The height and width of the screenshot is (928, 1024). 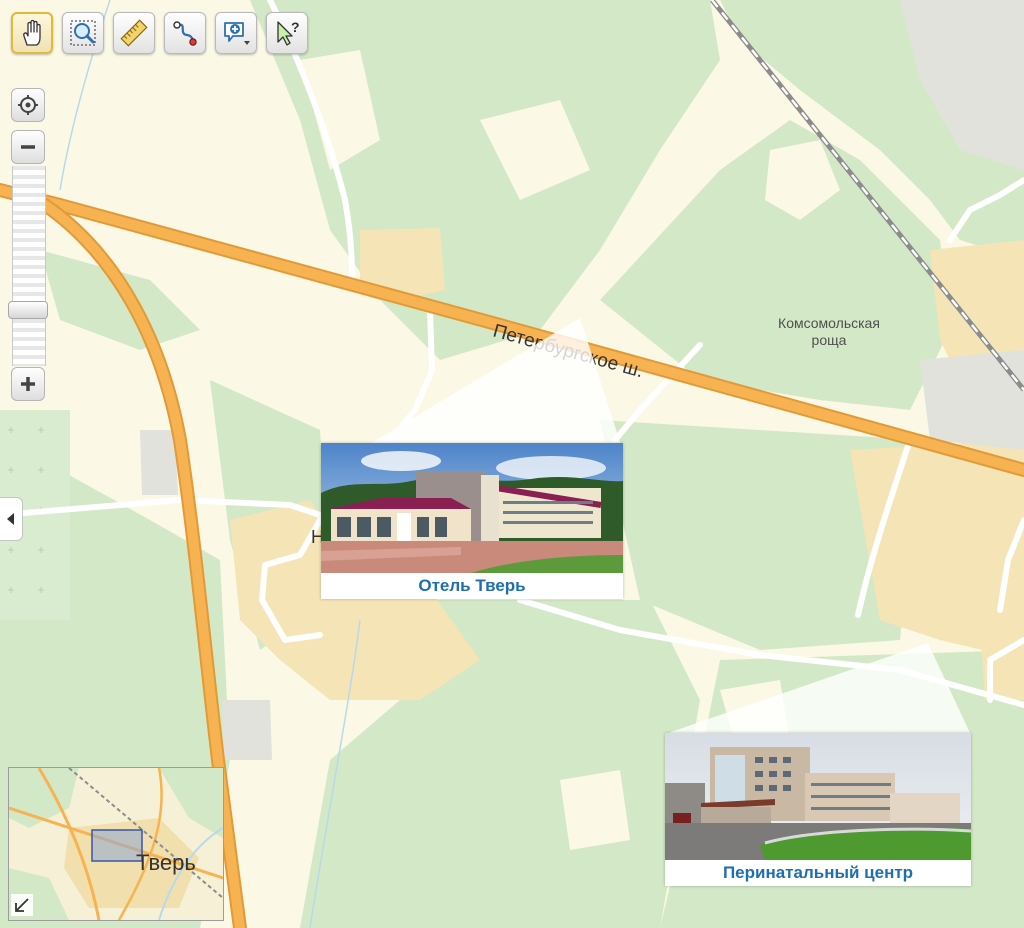 I want to click on overview-viewport-rect, so click(x=117, y=845).